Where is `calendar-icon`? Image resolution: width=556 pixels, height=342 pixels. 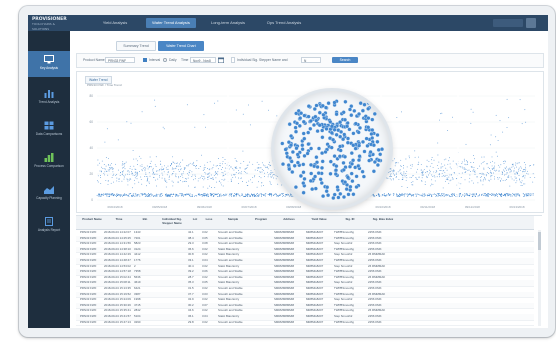
calendar-icon is located at coordinates (221, 60).